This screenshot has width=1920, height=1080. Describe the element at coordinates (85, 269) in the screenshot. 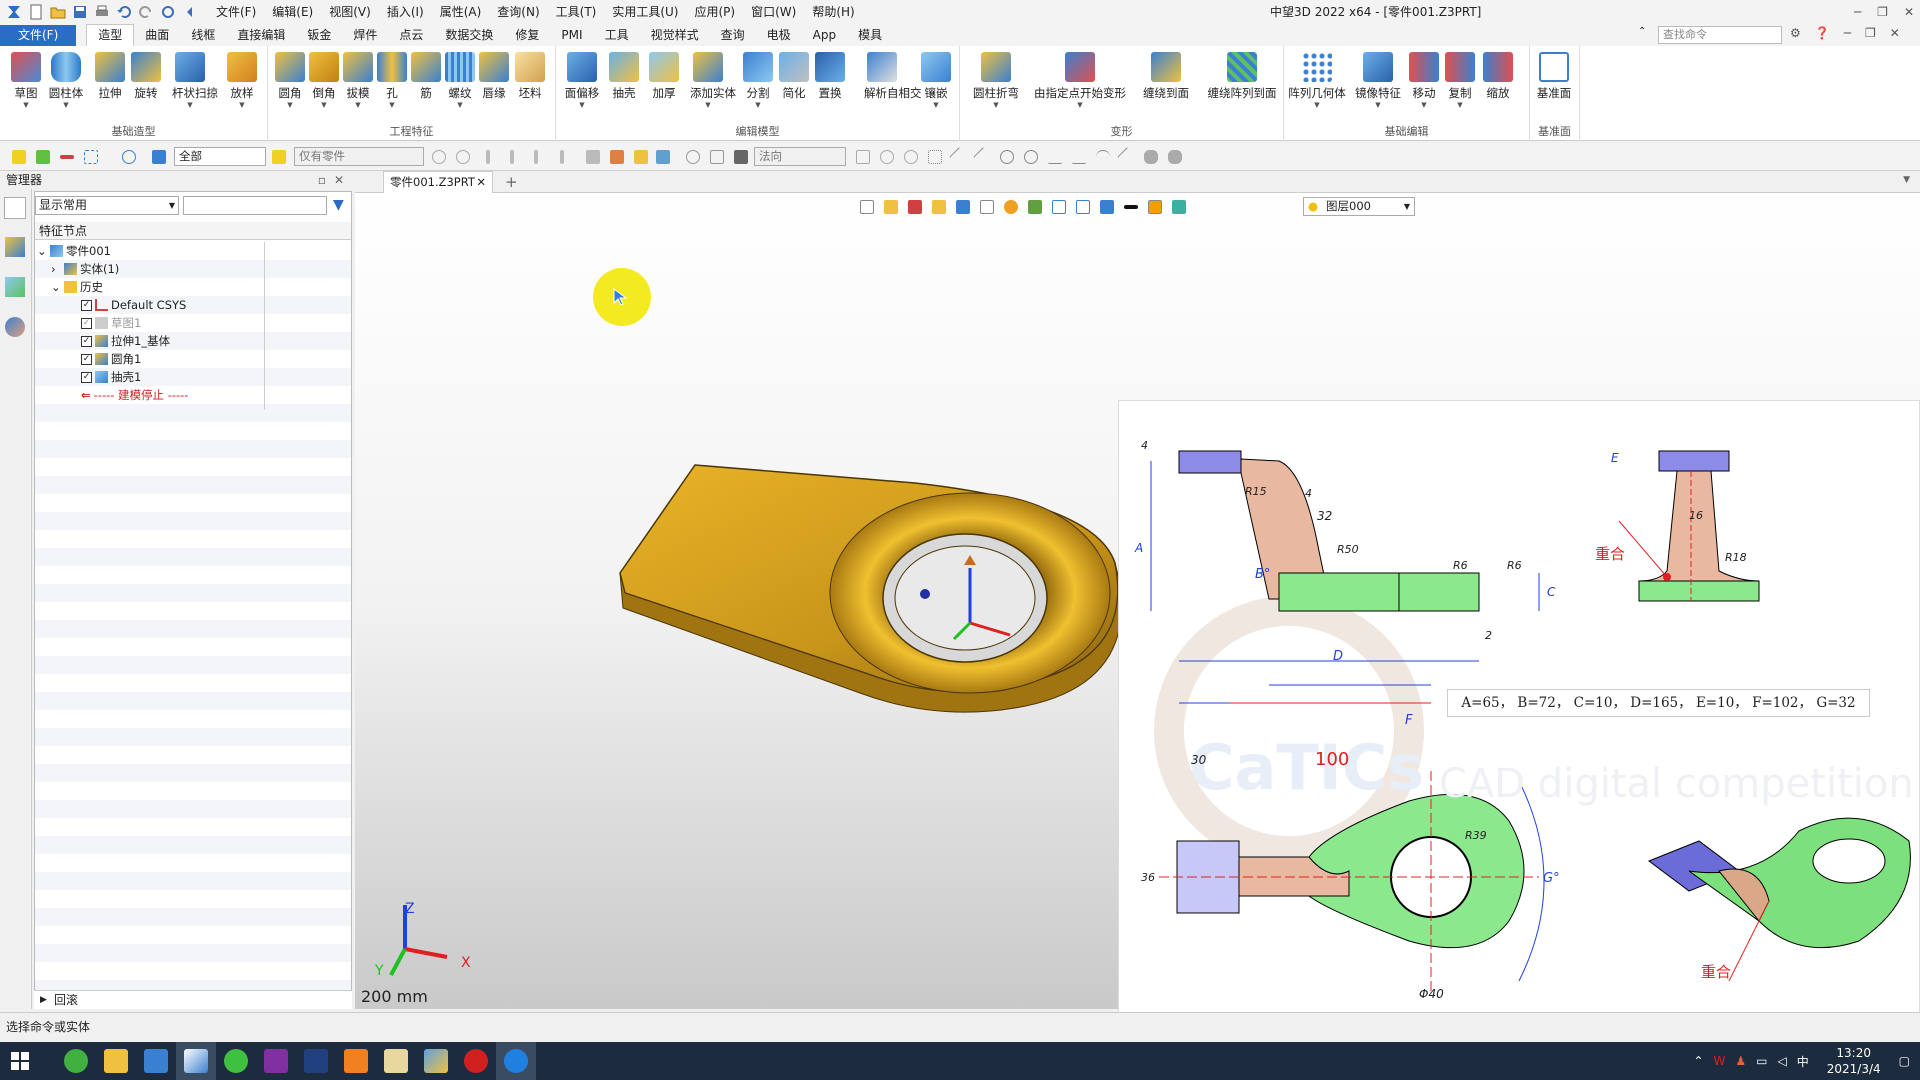

I see `tree-node-solid: › 实体(1)` at that location.